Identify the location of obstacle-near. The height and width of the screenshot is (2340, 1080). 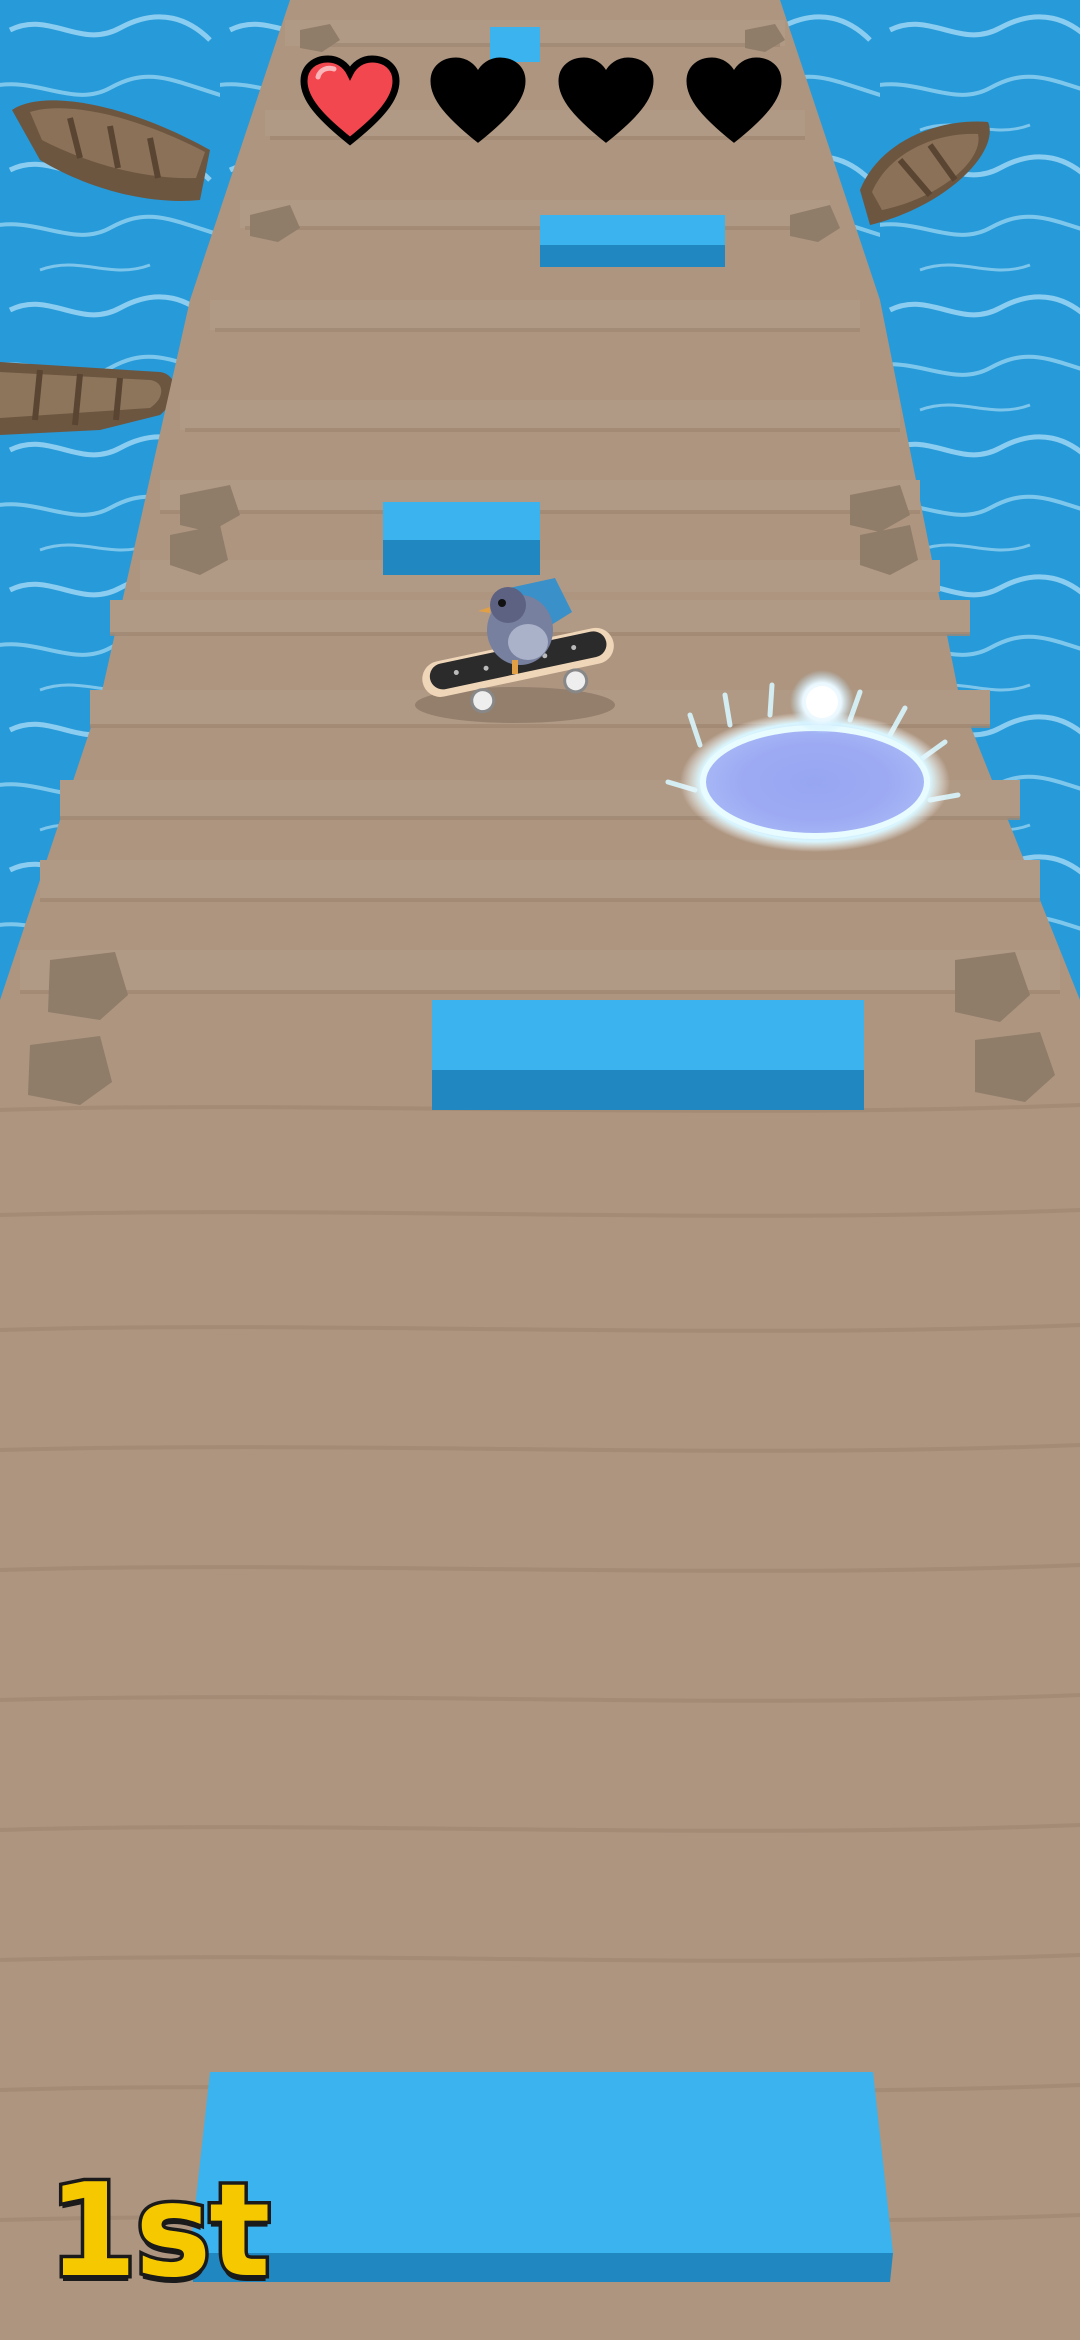
(541, 2177).